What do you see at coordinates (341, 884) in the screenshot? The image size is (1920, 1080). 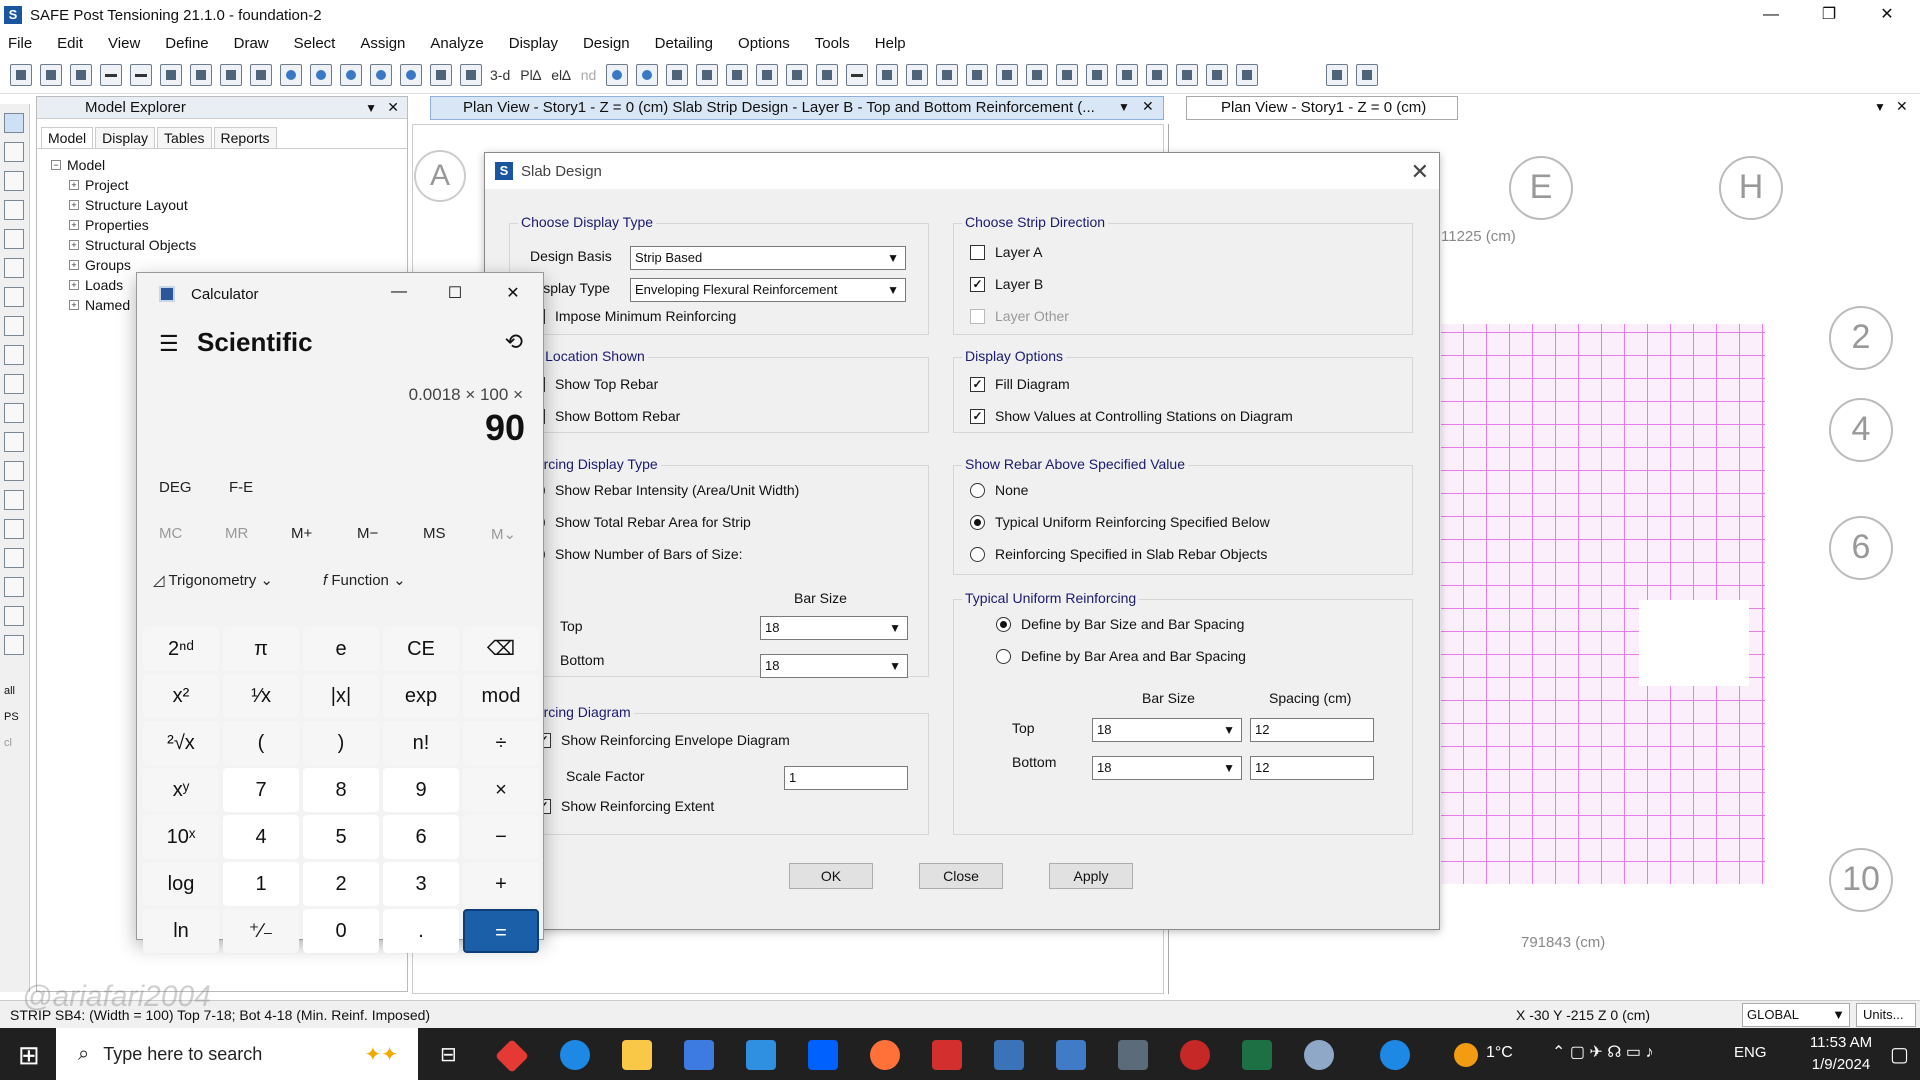 I see `calc-key: 2` at bounding box center [341, 884].